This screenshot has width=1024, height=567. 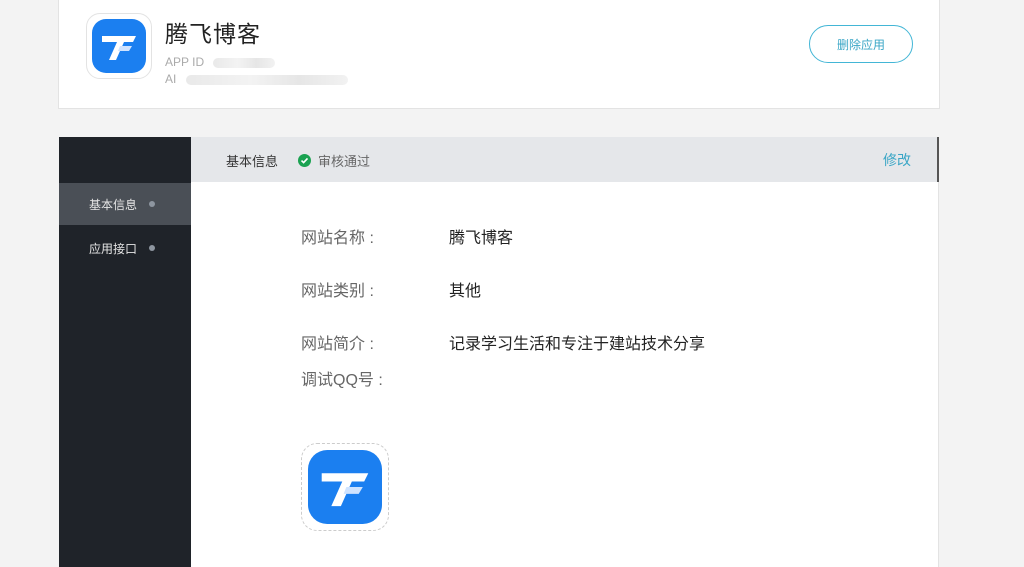 What do you see at coordinates (897, 160) in the screenshot?
I see `edit-link: 修改` at bounding box center [897, 160].